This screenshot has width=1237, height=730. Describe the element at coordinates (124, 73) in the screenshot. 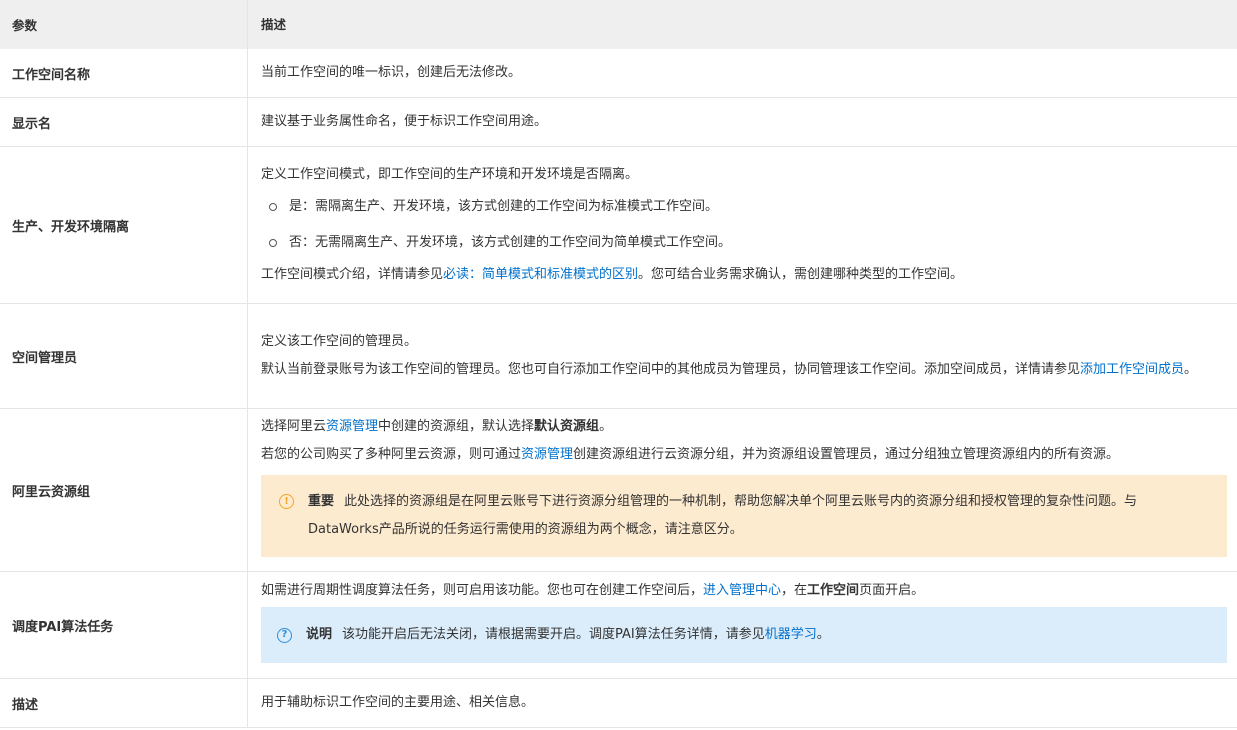

I see `param-name: 工作空间名称` at that location.